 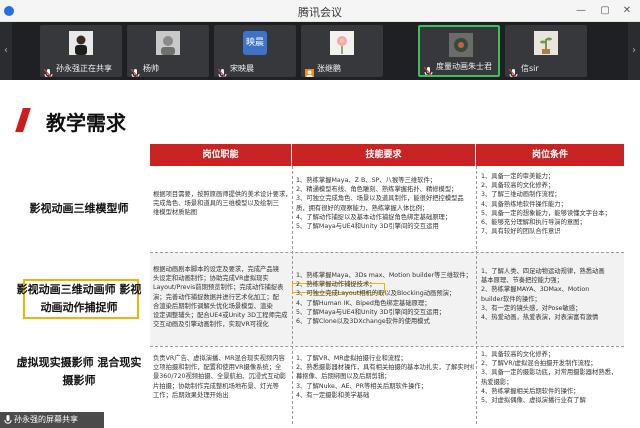 What do you see at coordinates (6, 51) in the screenshot?
I see `scroll-left-arrow-icon: ‹` at bounding box center [6, 51].